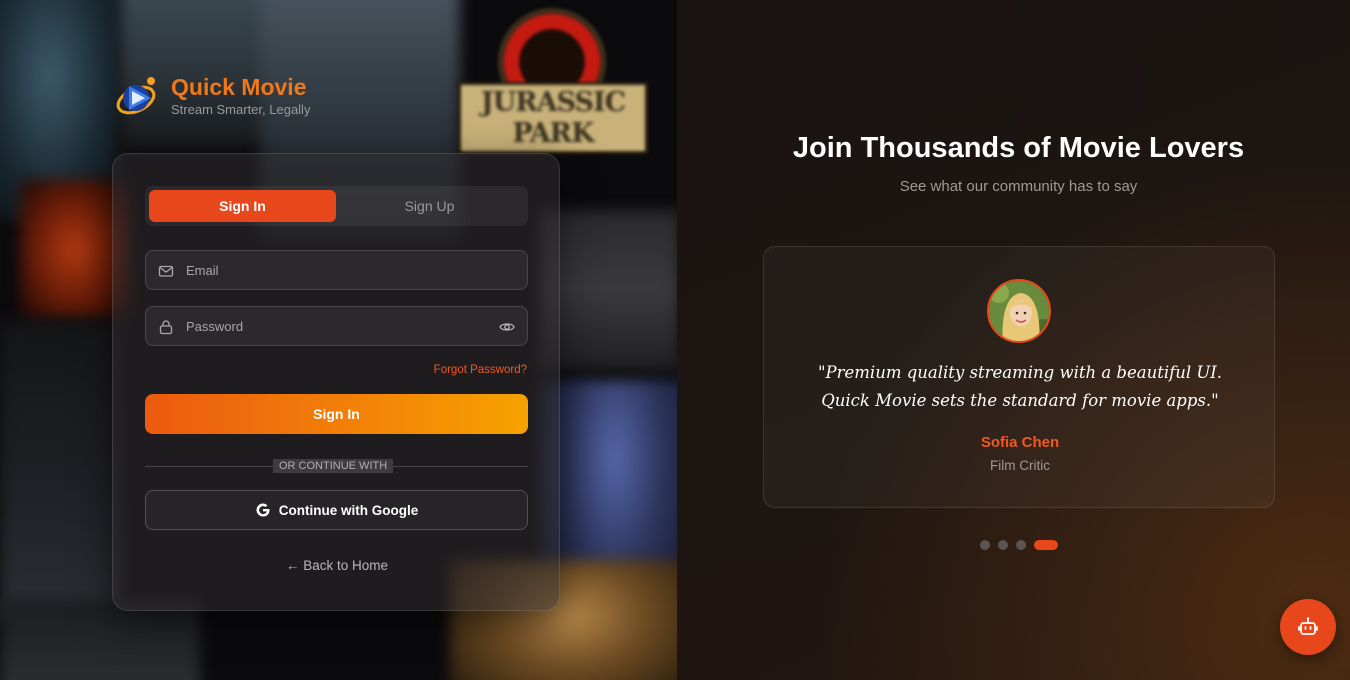 This screenshot has height=680, width=1350. What do you see at coordinates (507, 327) in the screenshot?
I see `eye-icon` at bounding box center [507, 327].